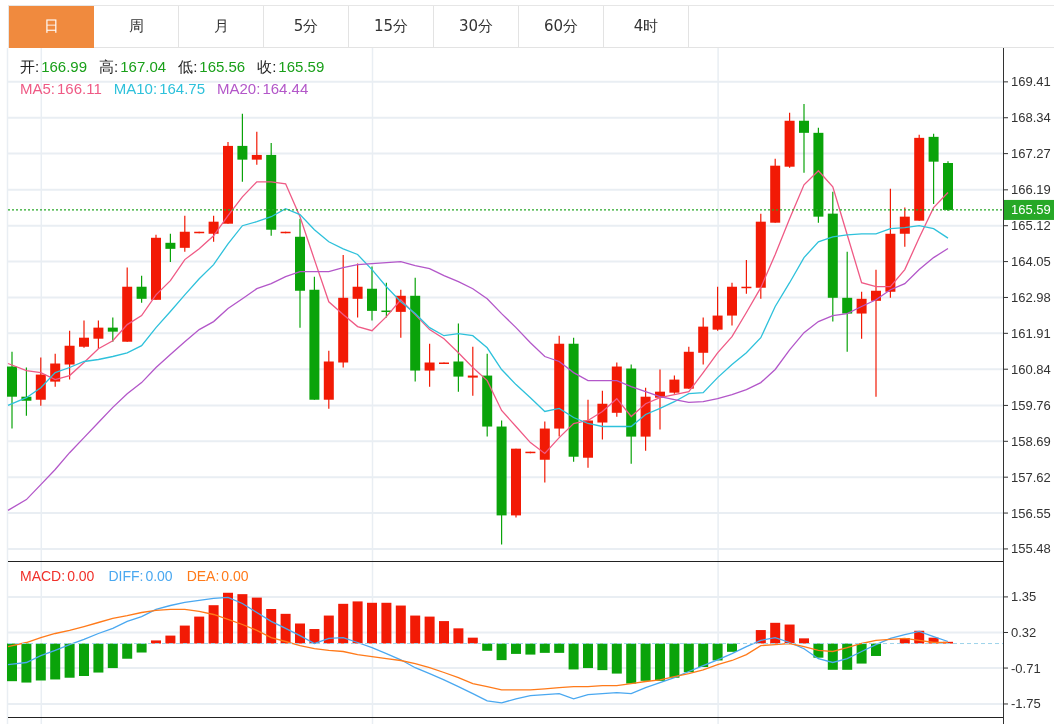  Describe the element at coordinates (1031, 190) in the screenshot. I see `axis-label: 166.19` at that location.